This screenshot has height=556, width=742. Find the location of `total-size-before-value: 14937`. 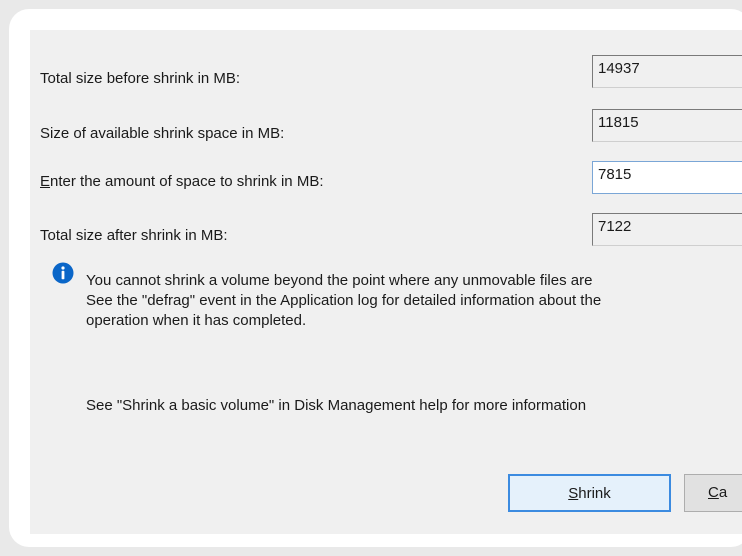

total-size-before-value: 14937 is located at coordinates (619, 68).